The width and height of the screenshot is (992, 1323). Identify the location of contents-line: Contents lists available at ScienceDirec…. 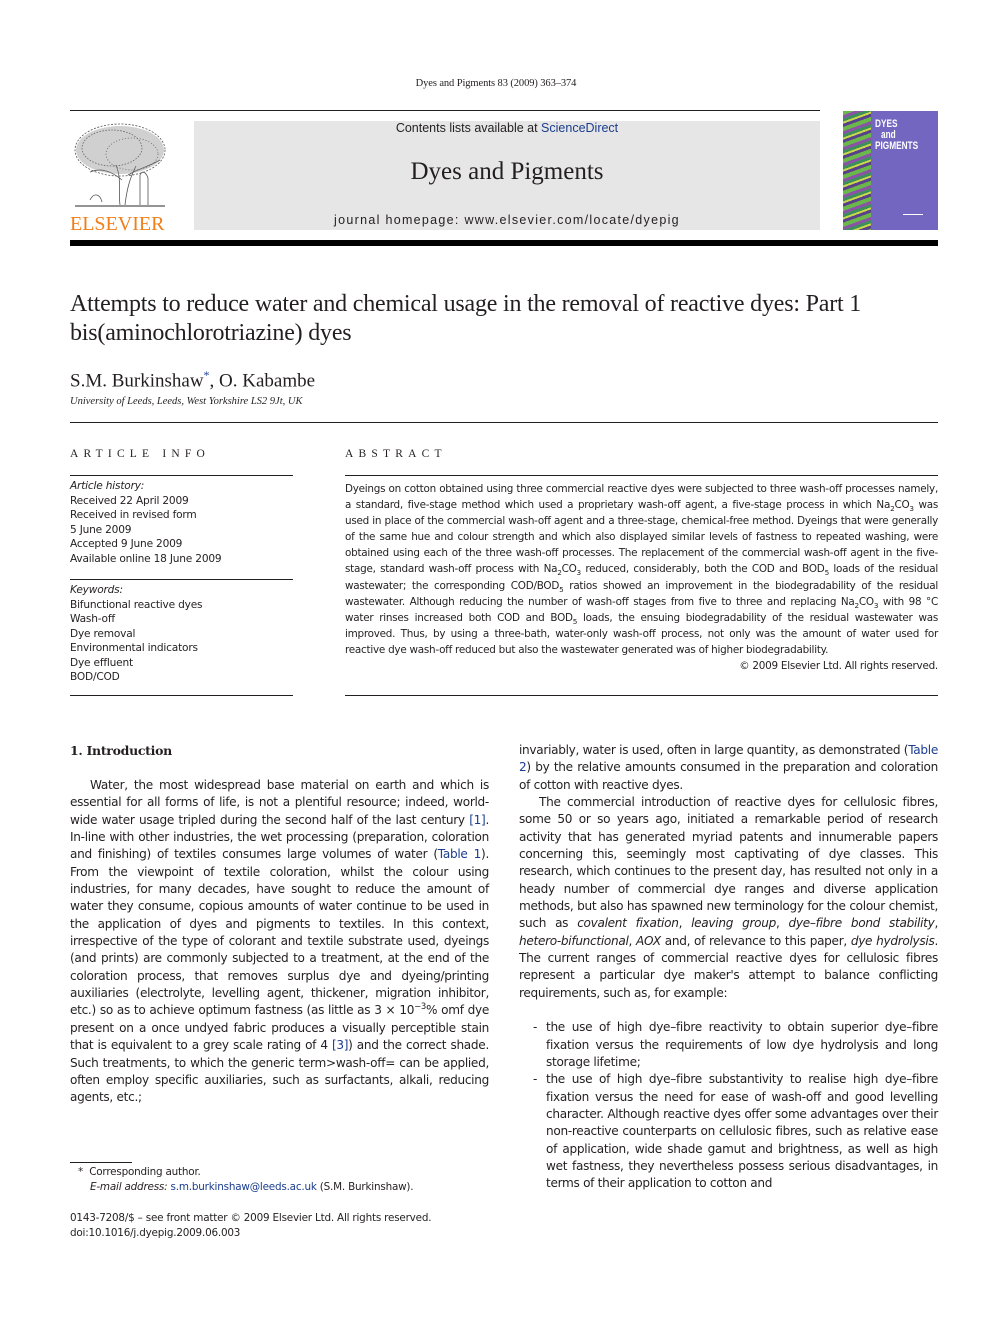
(507, 128).